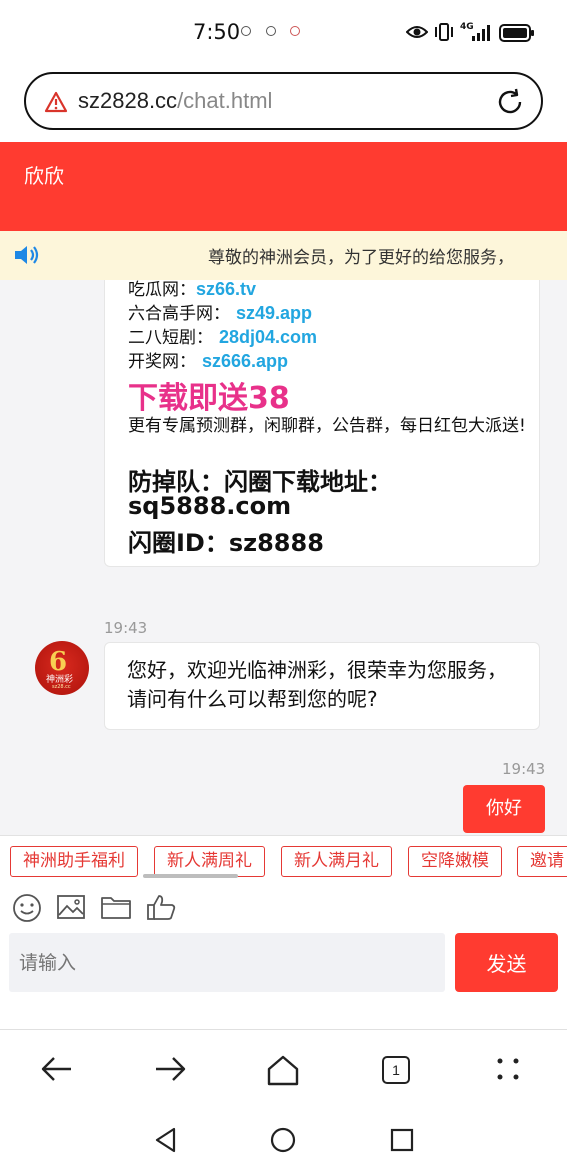  Describe the element at coordinates (504, 809) in the screenshot. I see `user-message: 你好` at that location.